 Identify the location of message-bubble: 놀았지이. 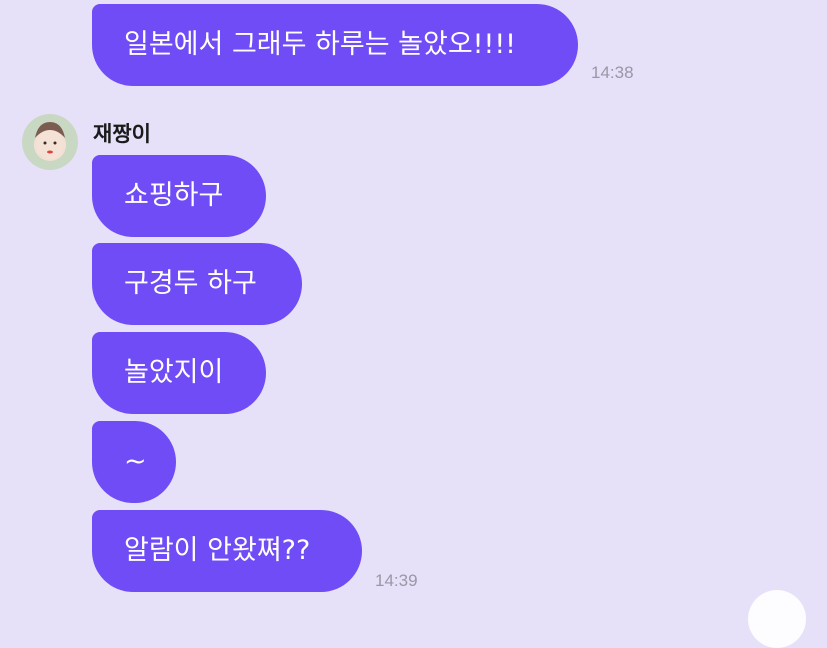
(179, 373).